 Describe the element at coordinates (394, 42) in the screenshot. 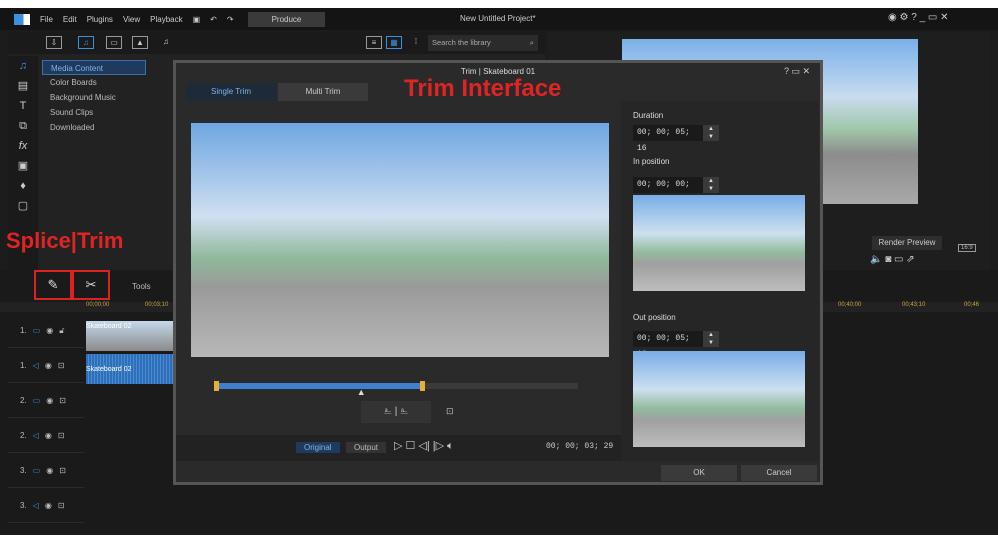

I see `grid-view-icon: ▦` at that location.